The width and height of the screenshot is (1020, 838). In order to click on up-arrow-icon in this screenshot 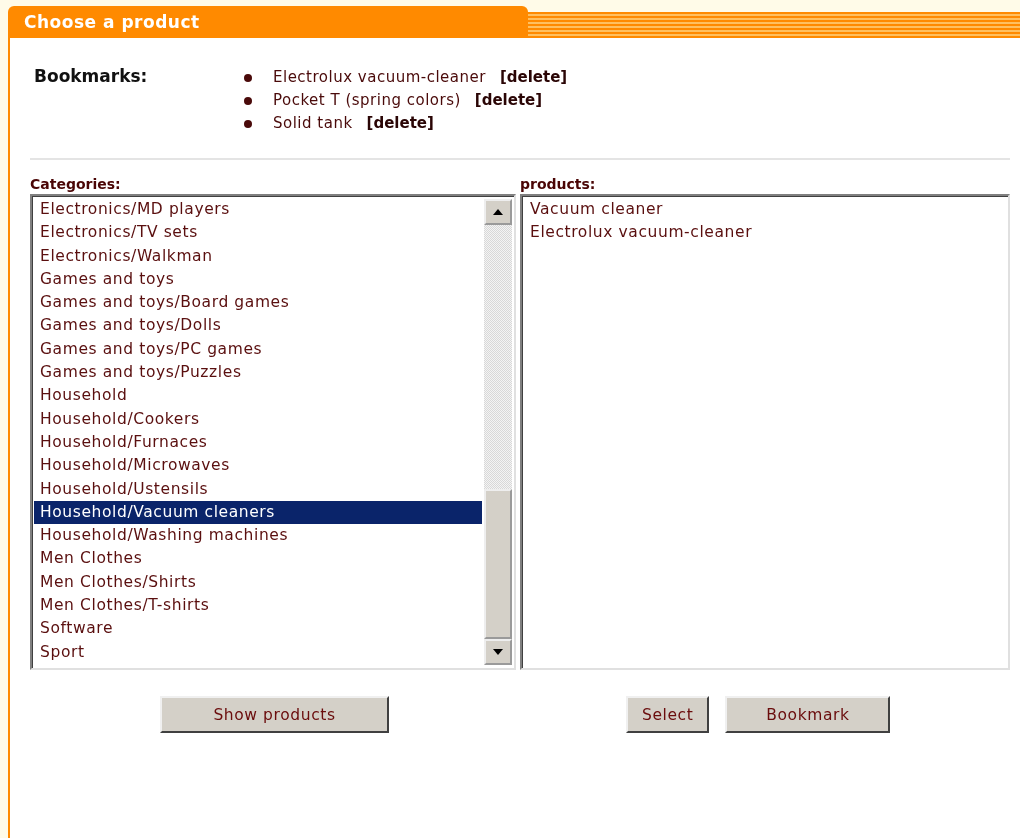, I will do `click(498, 212)`.